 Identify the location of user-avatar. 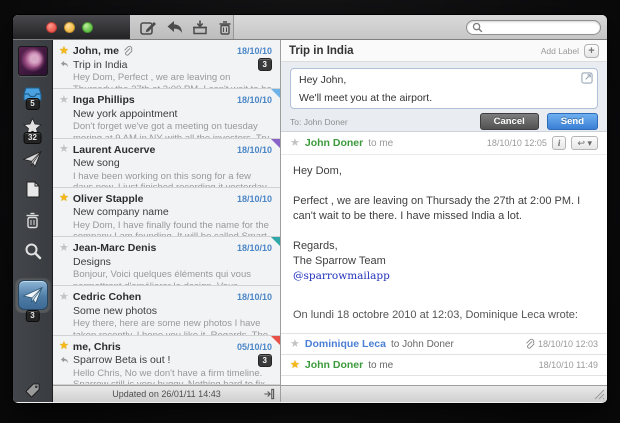
(32, 61).